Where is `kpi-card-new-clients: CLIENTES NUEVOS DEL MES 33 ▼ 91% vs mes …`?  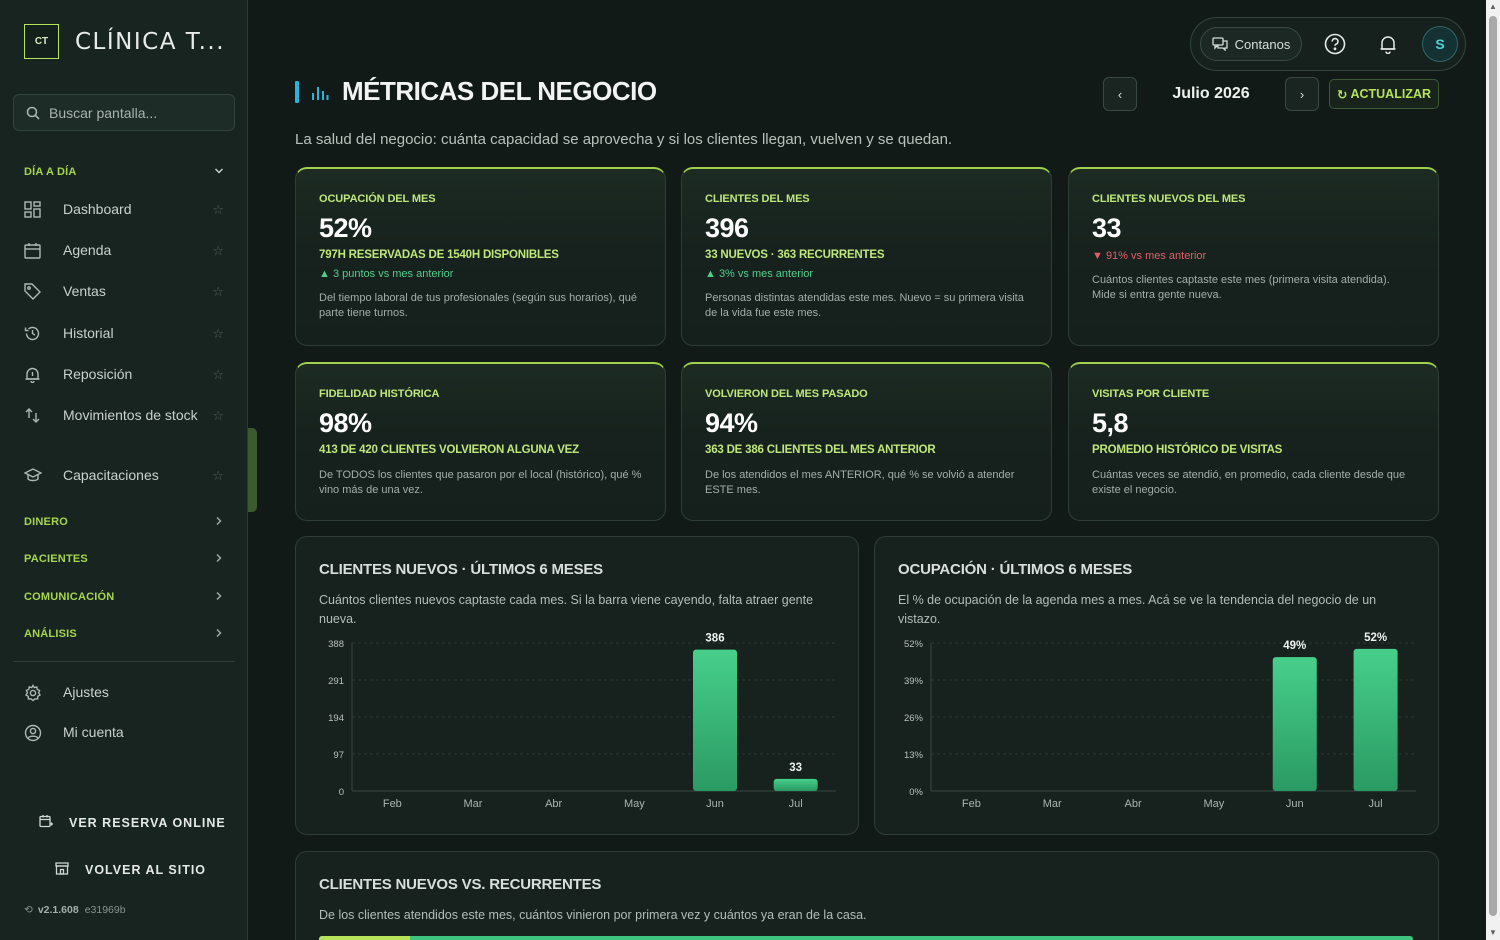
kpi-card-new-clients: CLIENTES NUEVOS DEL MES 33 ▼ 91% vs mes … is located at coordinates (1253, 256).